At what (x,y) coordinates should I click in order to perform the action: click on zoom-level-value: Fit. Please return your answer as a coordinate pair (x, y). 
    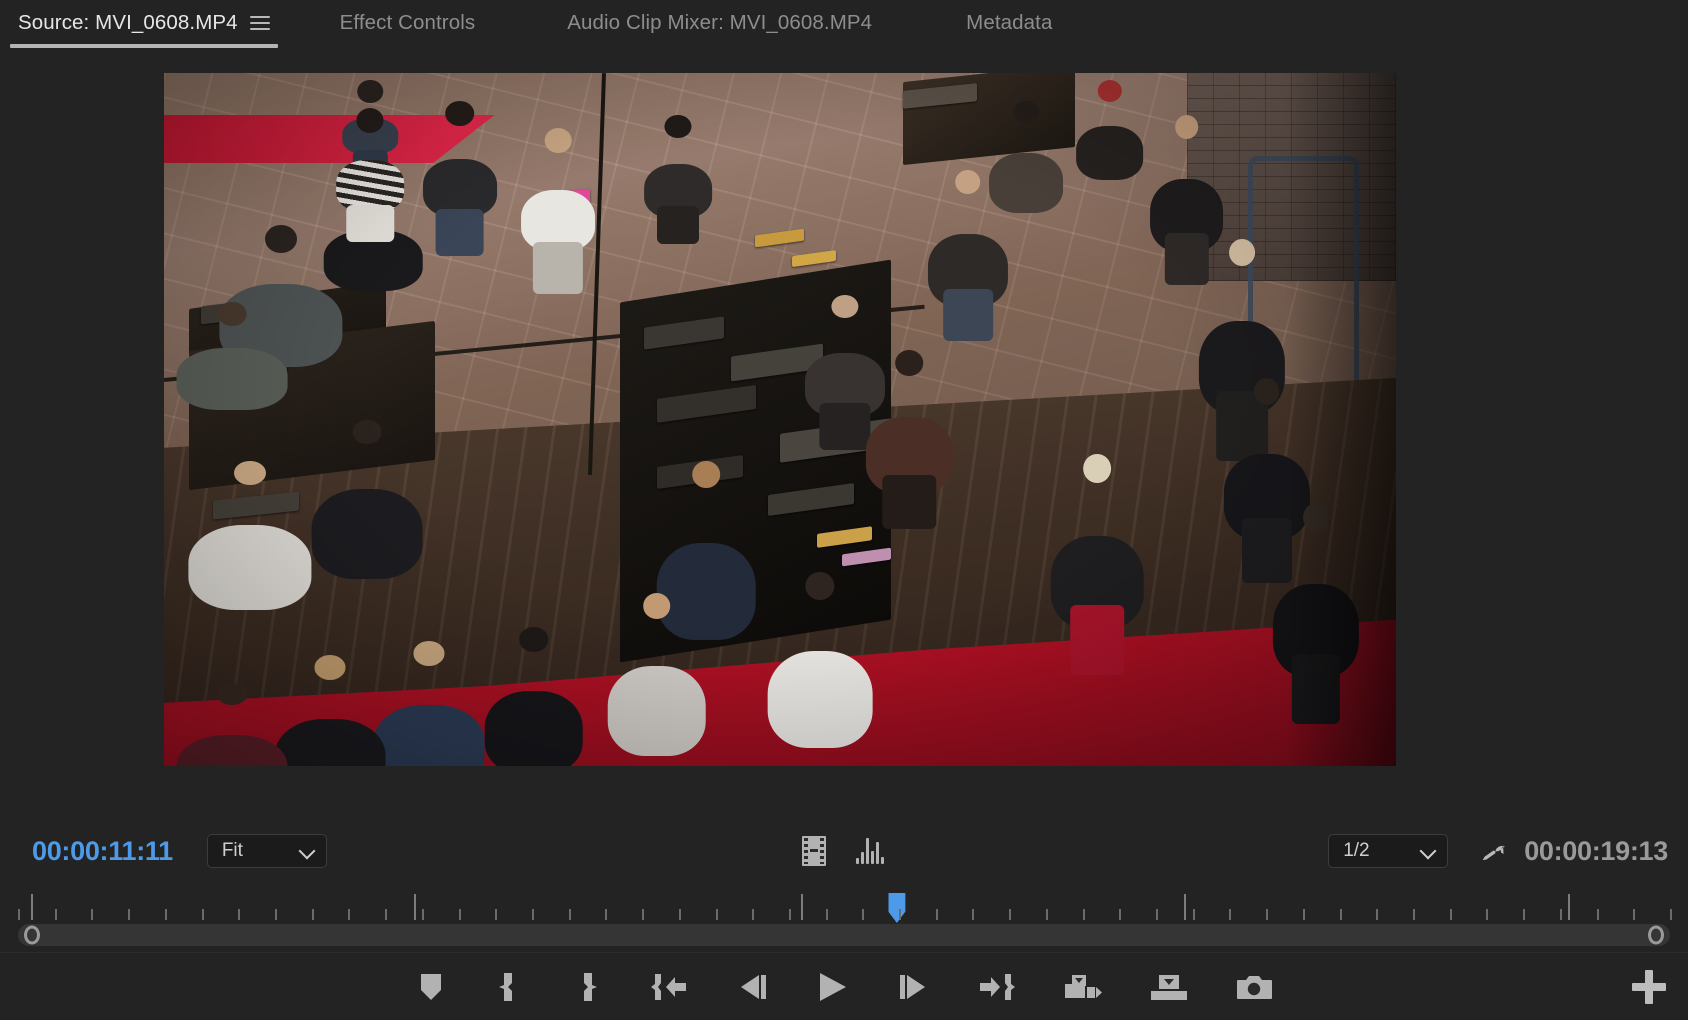
    Looking at the image, I should click on (232, 850).